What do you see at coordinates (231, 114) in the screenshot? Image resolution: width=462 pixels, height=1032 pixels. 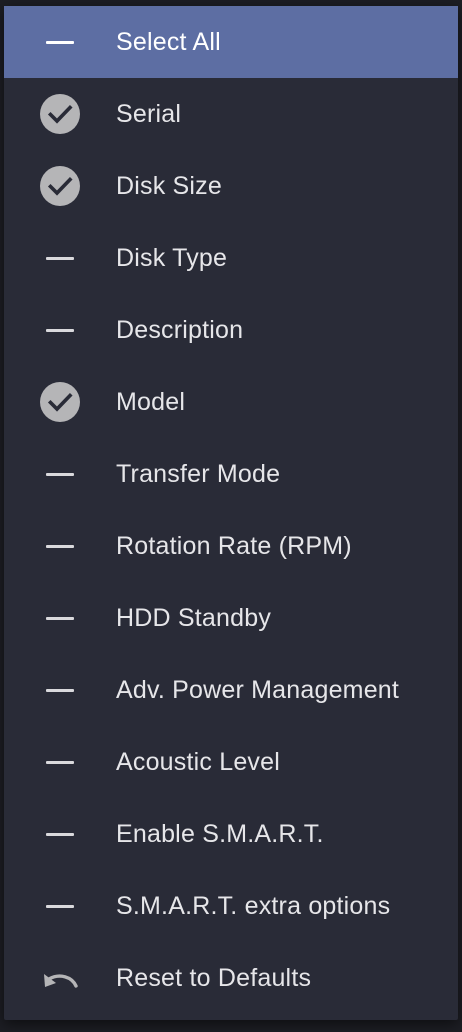 I see `menu-item-serial: Serial` at bounding box center [231, 114].